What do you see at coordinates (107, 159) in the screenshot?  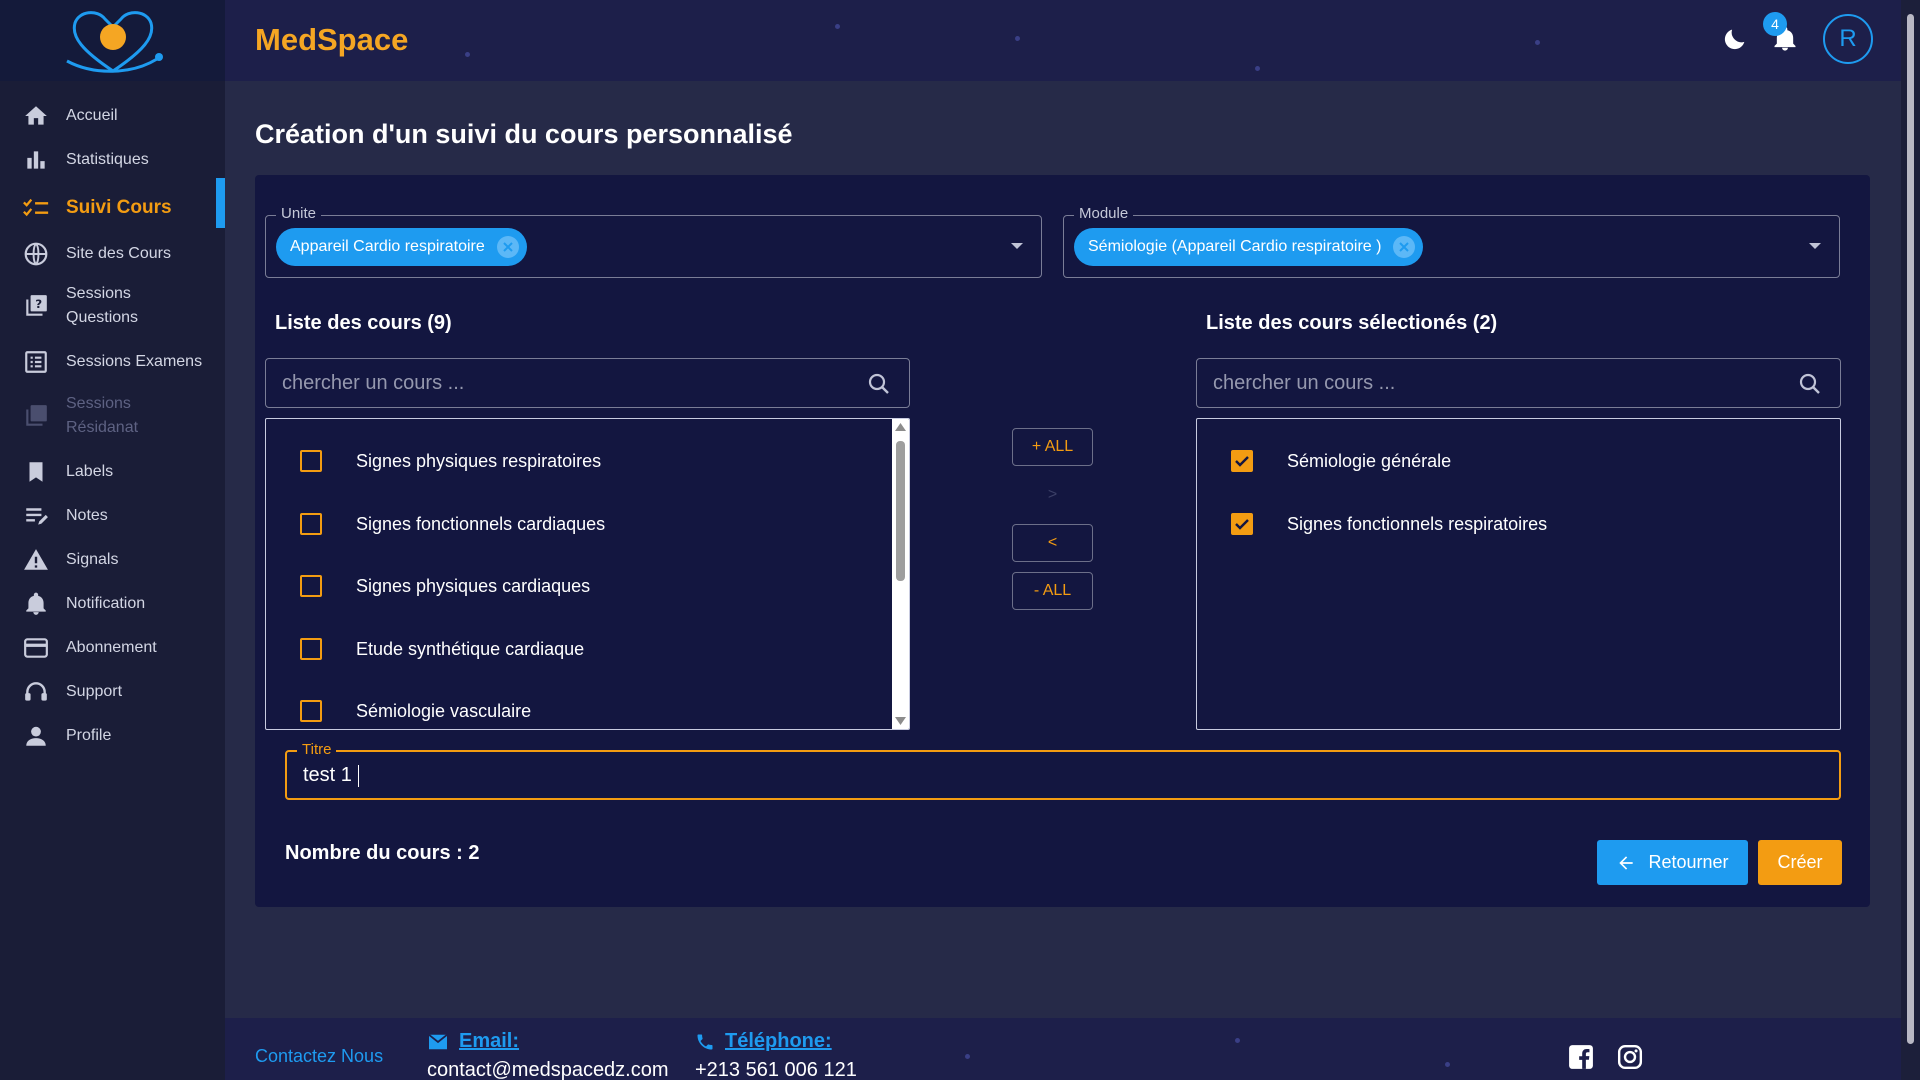 I see `sidebar-item-label: Statistiques` at bounding box center [107, 159].